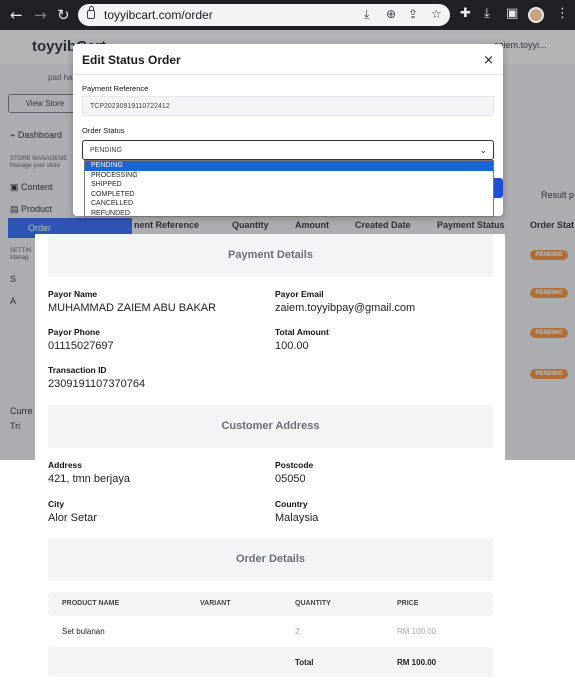 This screenshot has width=575, height=691. What do you see at coordinates (288, 150) in the screenshot?
I see `order-status-select: PENDING ⌄` at bounding box center [288, 150].